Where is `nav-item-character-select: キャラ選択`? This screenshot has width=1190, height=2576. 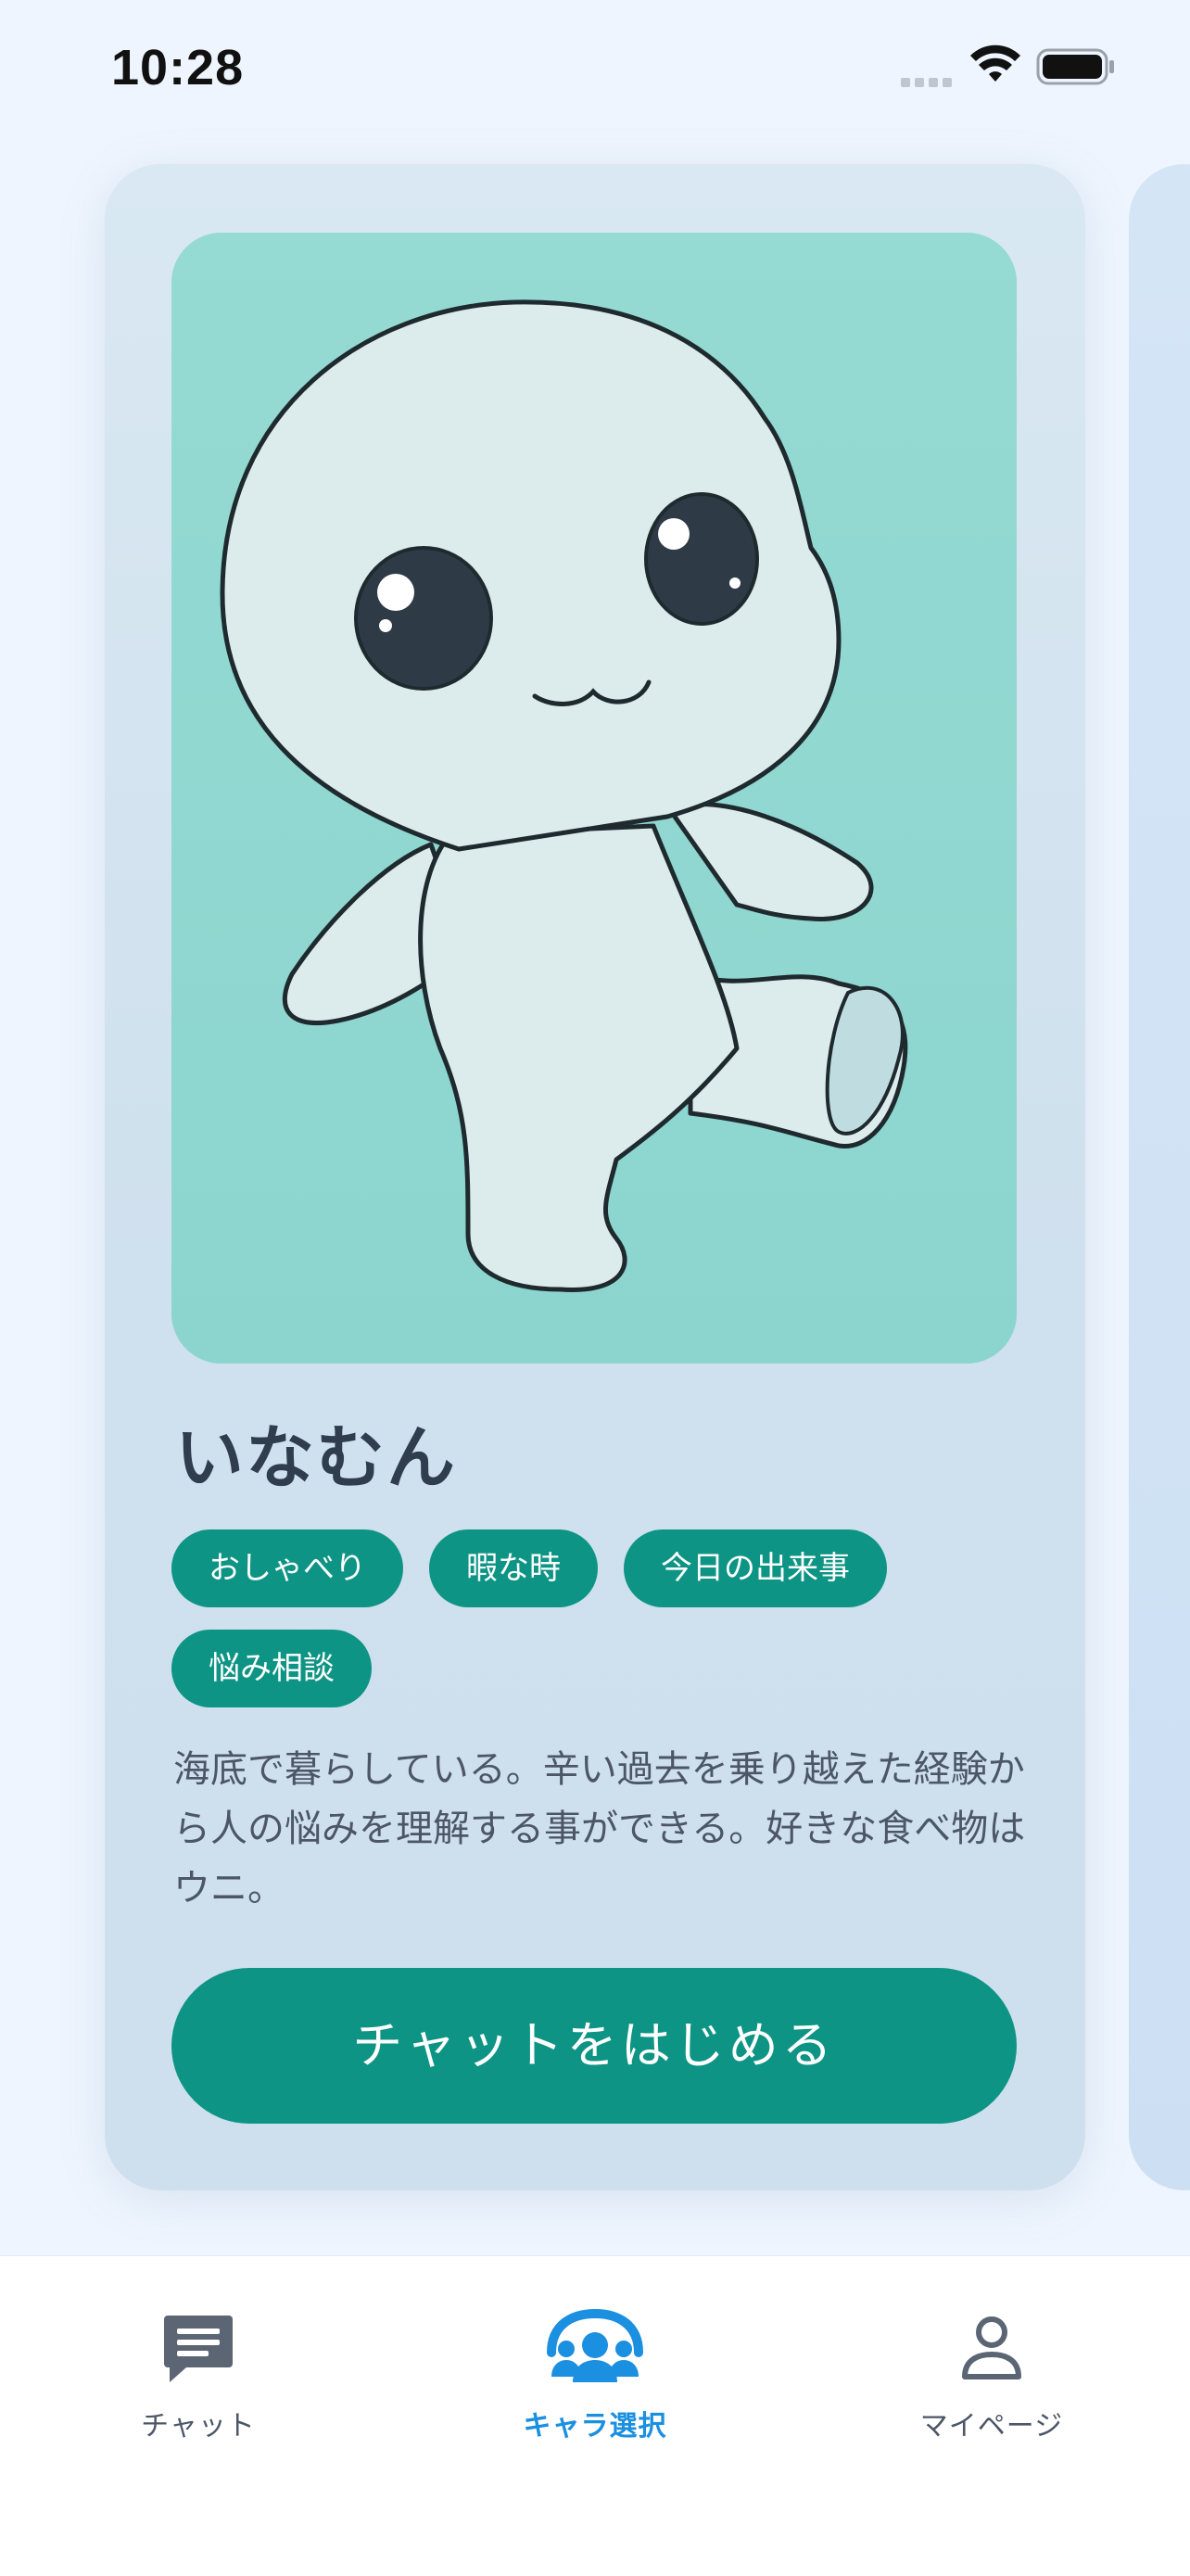 nav-item-character-select: キャラ選択 is located at coordinates (595, 2380).